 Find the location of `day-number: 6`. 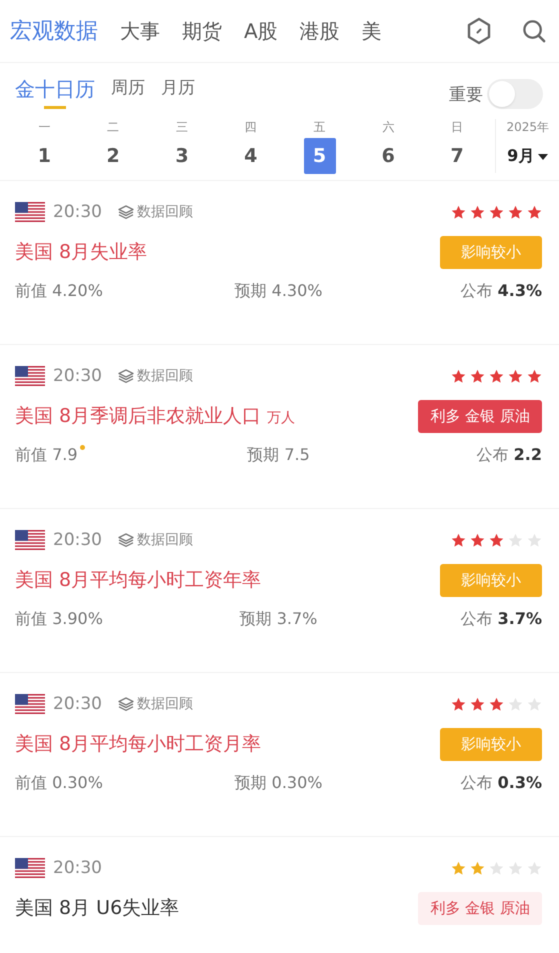

day-number: 6 is located at coordinates (388, 156).